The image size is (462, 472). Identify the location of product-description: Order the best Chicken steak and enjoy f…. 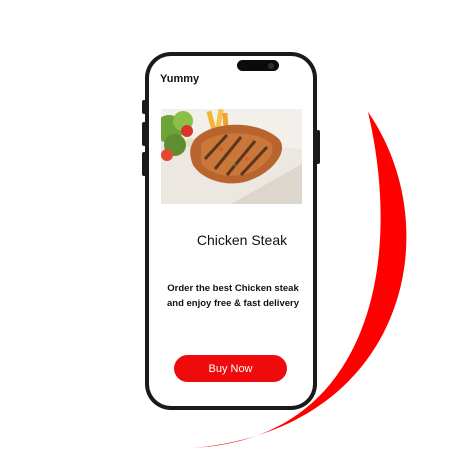
(233, 296).